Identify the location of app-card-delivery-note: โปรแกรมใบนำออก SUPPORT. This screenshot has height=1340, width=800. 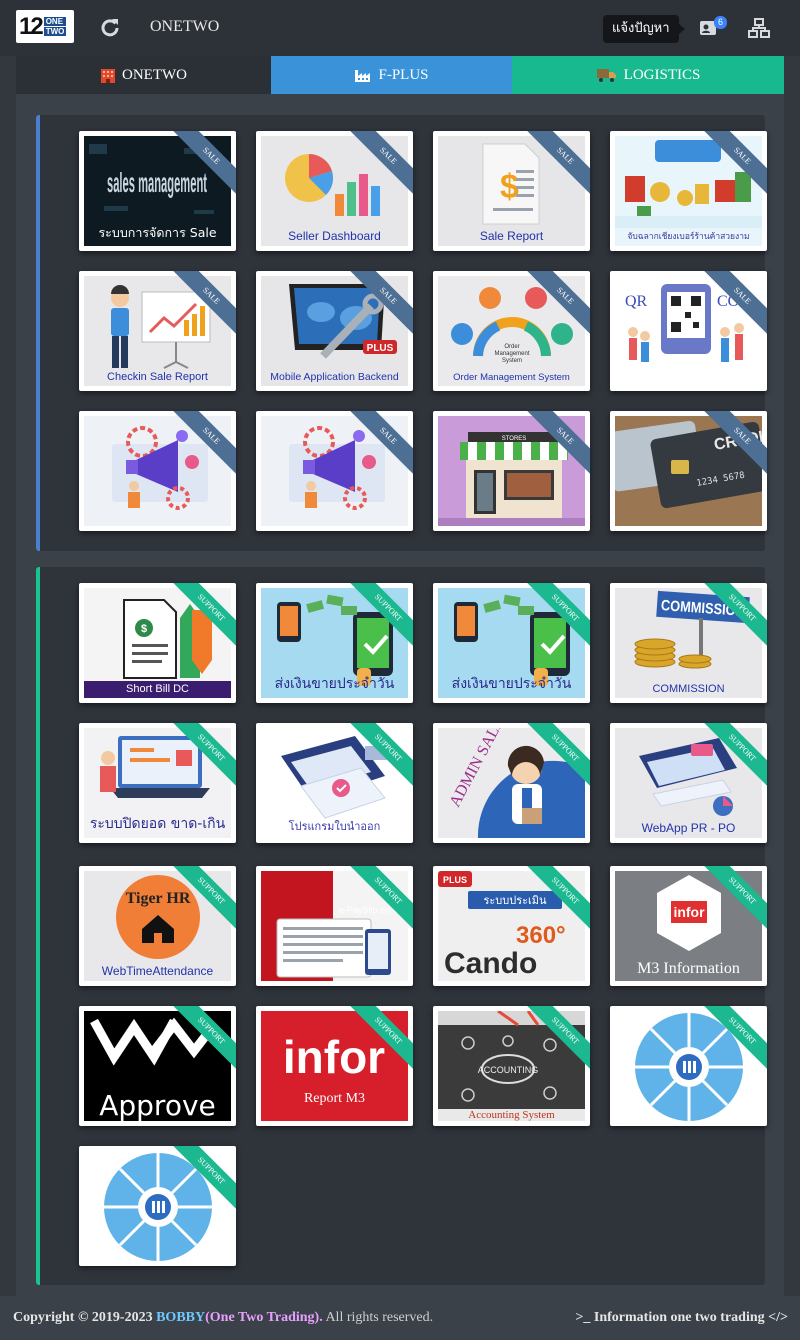
(334, 783).